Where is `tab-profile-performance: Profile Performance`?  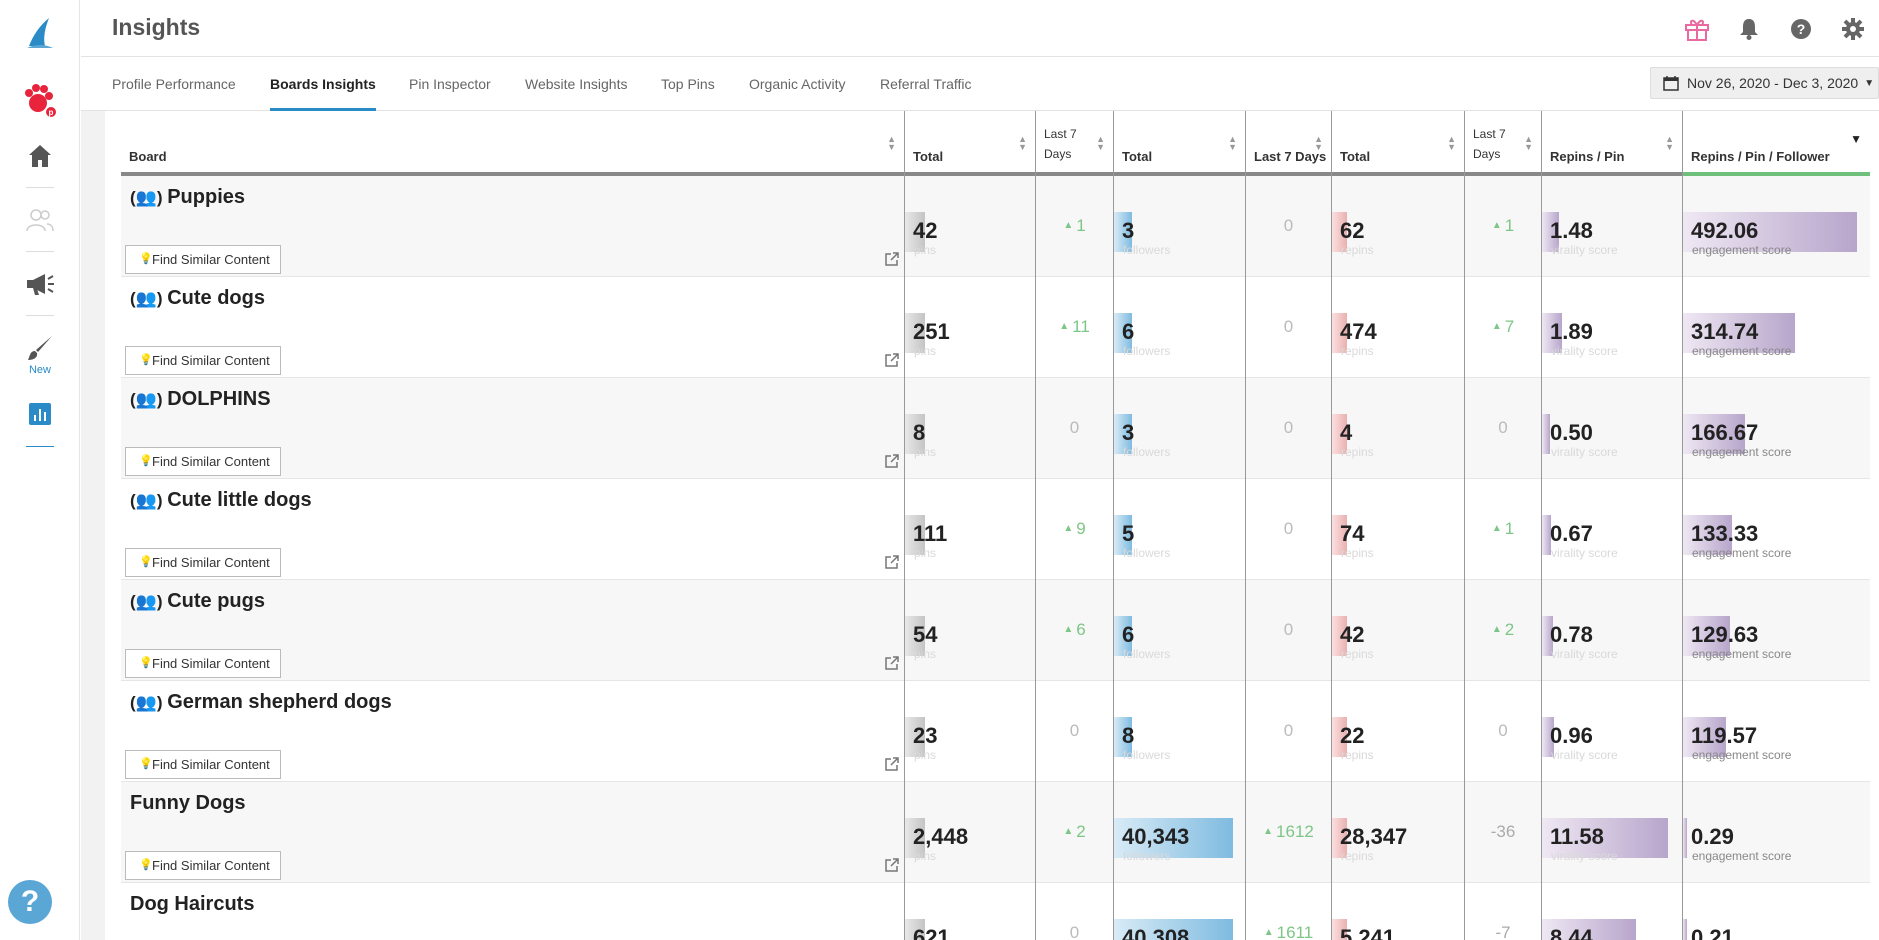
tab-profile-performance: Profile Performance is located at coordinates (174, 84).